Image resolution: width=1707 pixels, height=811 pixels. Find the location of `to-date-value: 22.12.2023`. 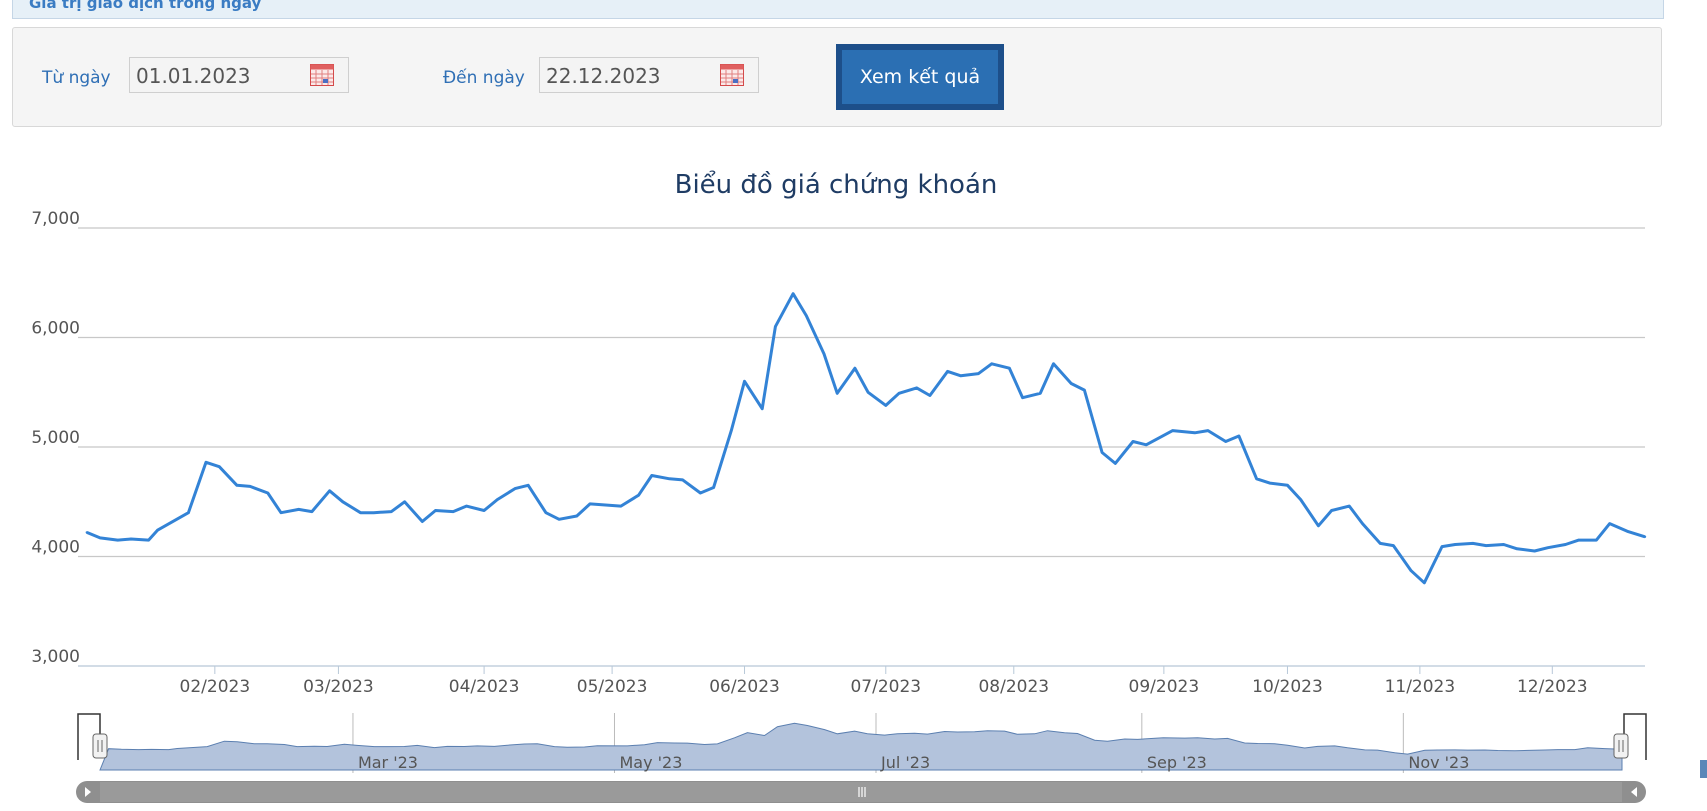

to-date-value: 22.12.2023 is located at coordinates (603, 76).